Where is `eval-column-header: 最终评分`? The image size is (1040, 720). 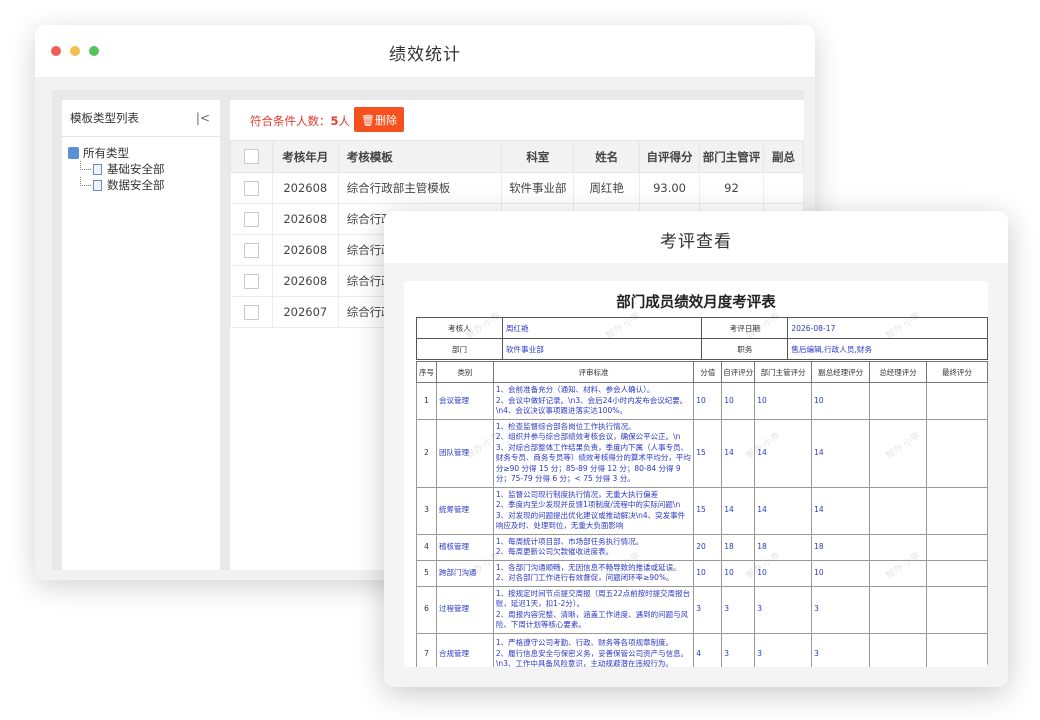 eval-column-header: 最终评分 is located at coordinates (957, 372).